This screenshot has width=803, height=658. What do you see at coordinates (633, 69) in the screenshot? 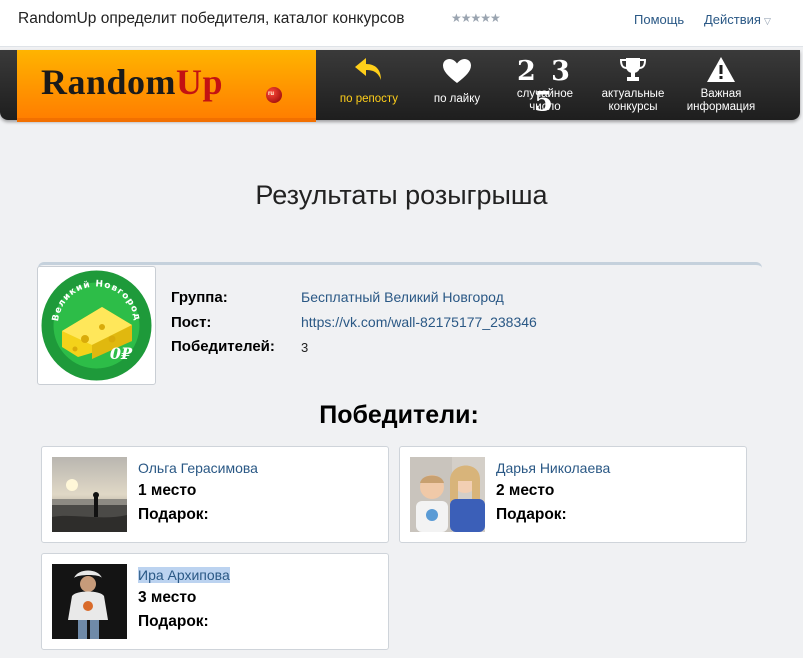
I see `trophy-icon` at bounding box center [633, 69].